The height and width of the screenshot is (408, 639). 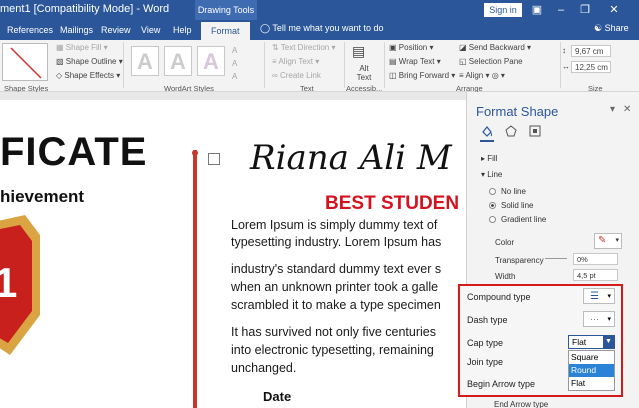 I want to click on begin-arrow-type-label: Begin Arrow type, so click(x=501, y=384).